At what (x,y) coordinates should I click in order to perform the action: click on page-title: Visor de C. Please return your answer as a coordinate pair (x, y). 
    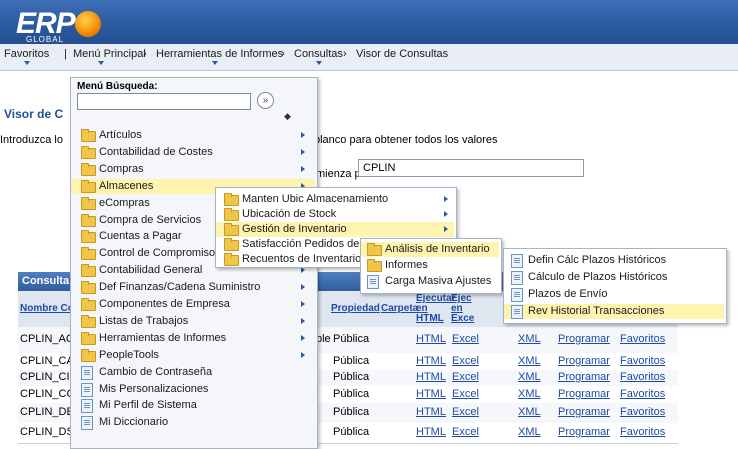
    Looking at the image, I should click on (34, 114).